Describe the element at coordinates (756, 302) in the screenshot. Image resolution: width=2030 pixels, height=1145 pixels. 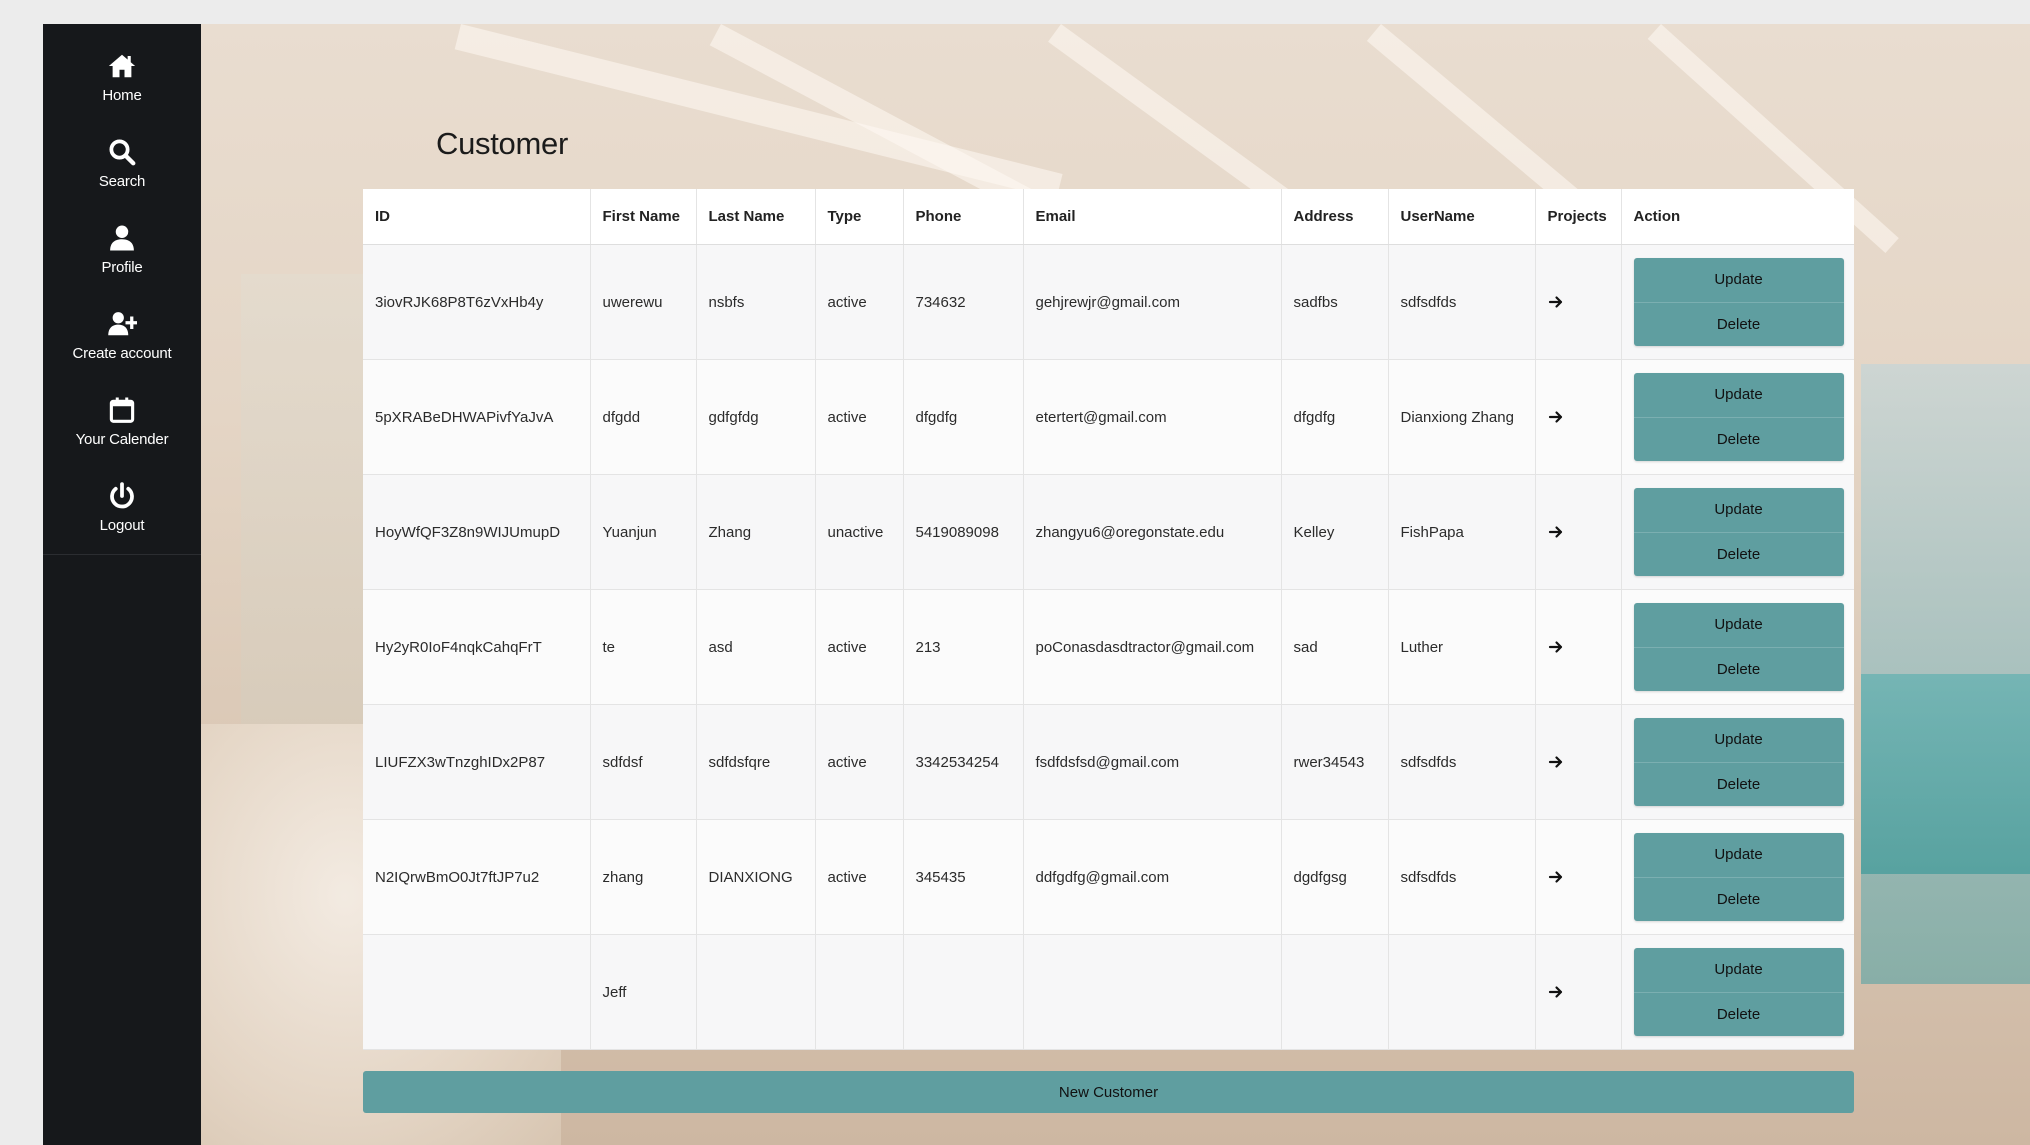
I see `cell-last-name: nsbfs` at that location.